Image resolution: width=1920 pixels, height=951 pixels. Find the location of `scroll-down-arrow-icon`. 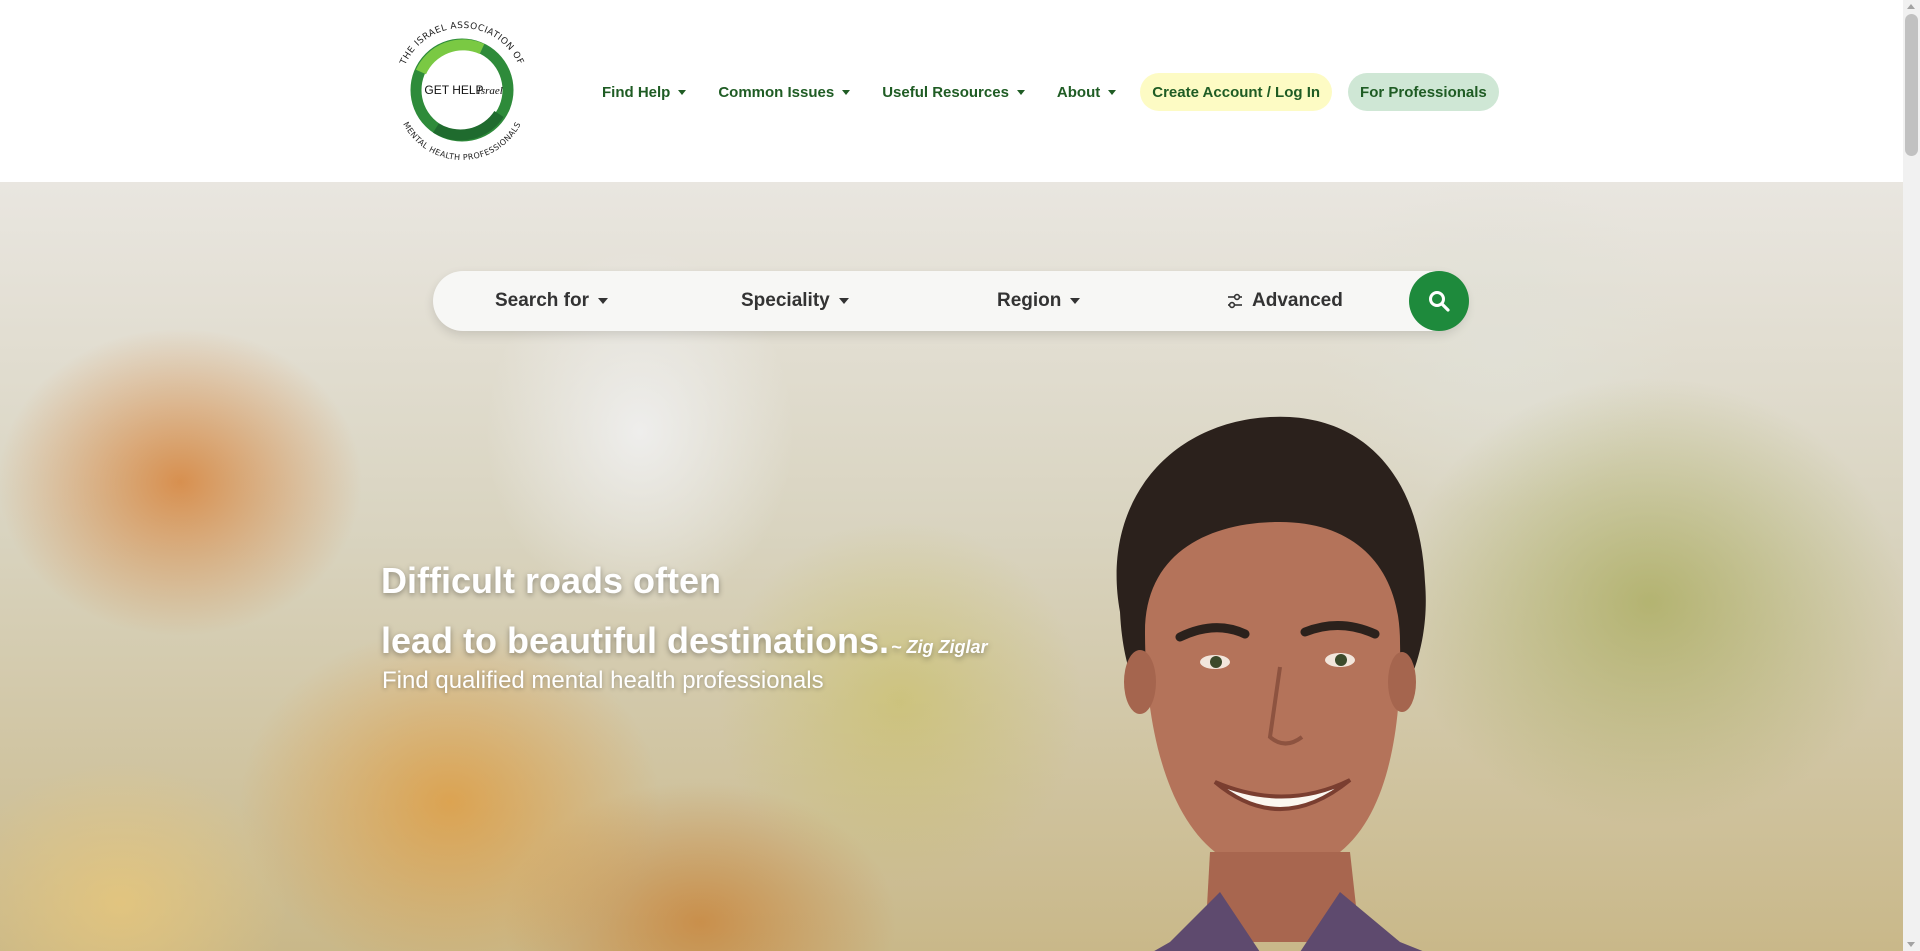

scroll-down-arrow-icon is located at coordinates (1911, 944).